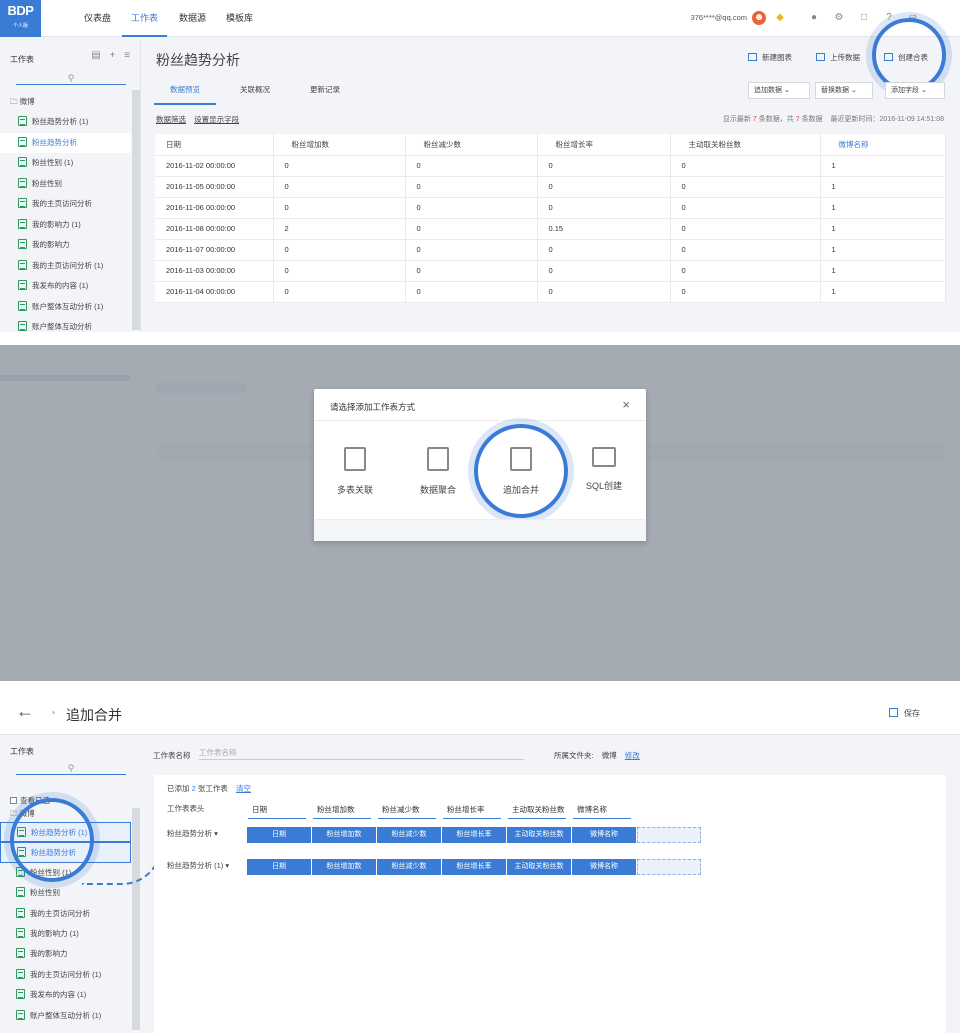  I want to click on replace-data-select: 替换数据 ⌄, so click(844, 90).